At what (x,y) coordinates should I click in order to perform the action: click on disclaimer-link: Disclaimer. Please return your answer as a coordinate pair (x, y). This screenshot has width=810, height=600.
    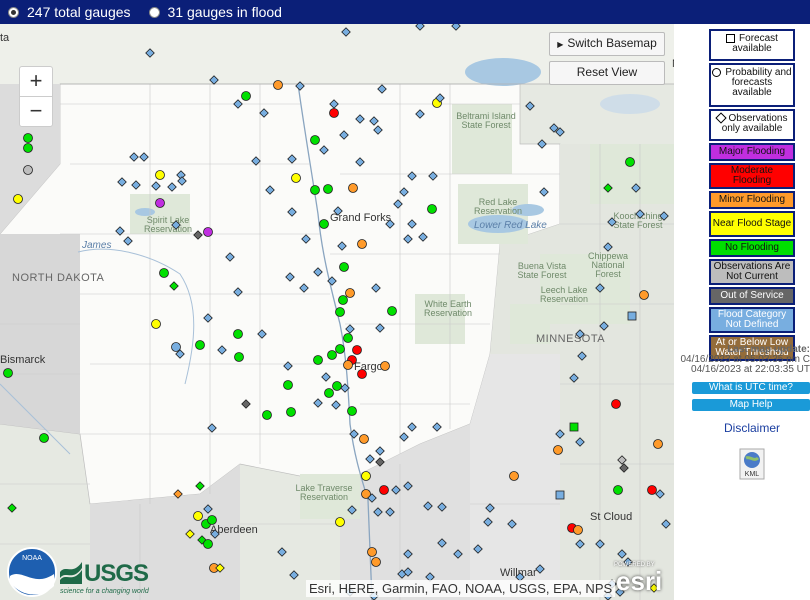
    Looking at the image, I should click on (752, 428).